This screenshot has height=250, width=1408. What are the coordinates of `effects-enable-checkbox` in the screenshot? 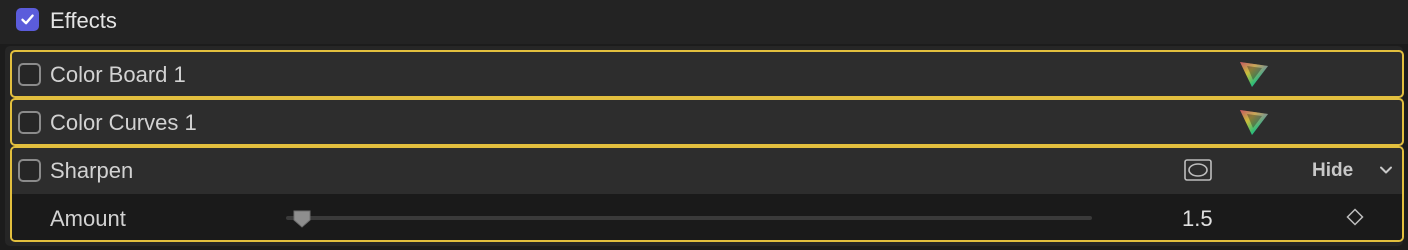 It's located at (27, 19).